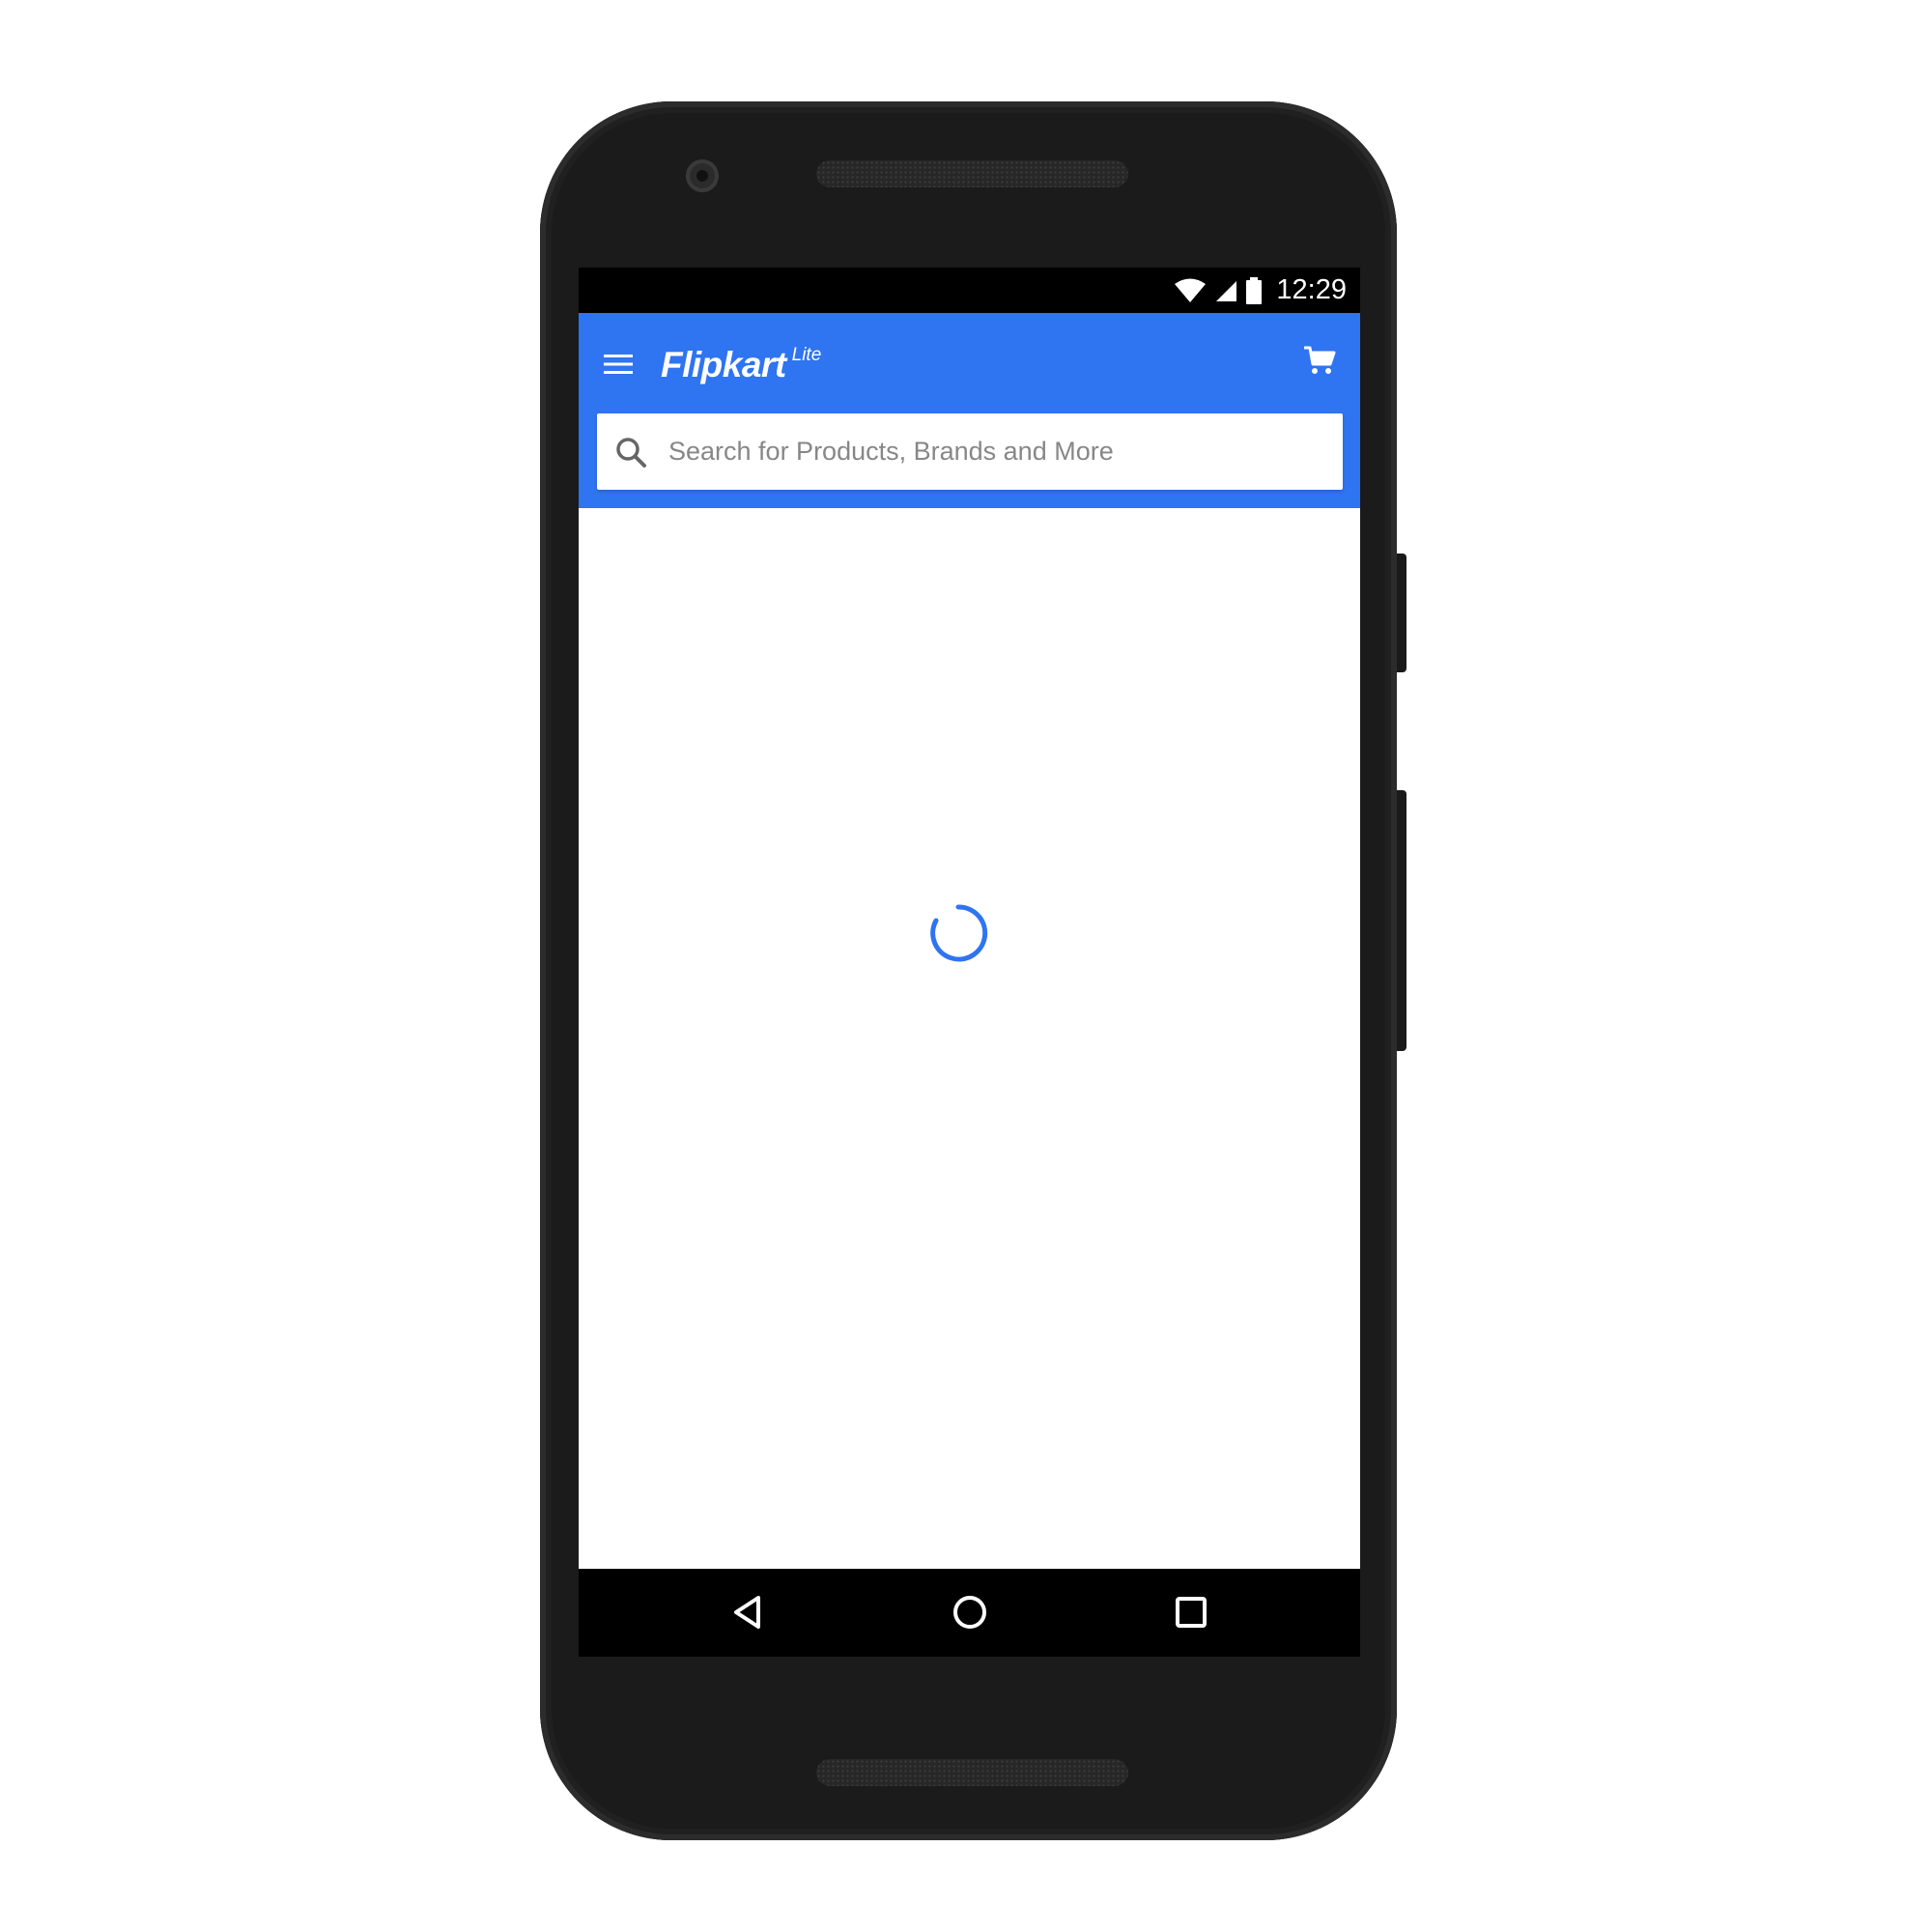  I want to click on search-bar, so click(970, 451).